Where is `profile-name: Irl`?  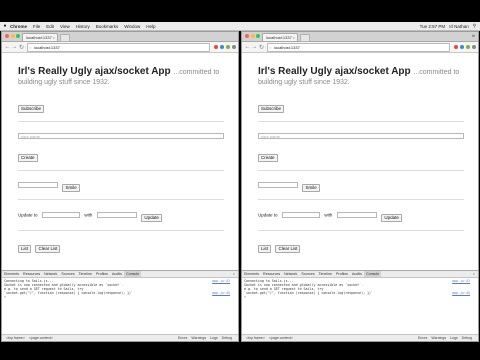 profile-name: Irl is located at coordinates (473, 35).